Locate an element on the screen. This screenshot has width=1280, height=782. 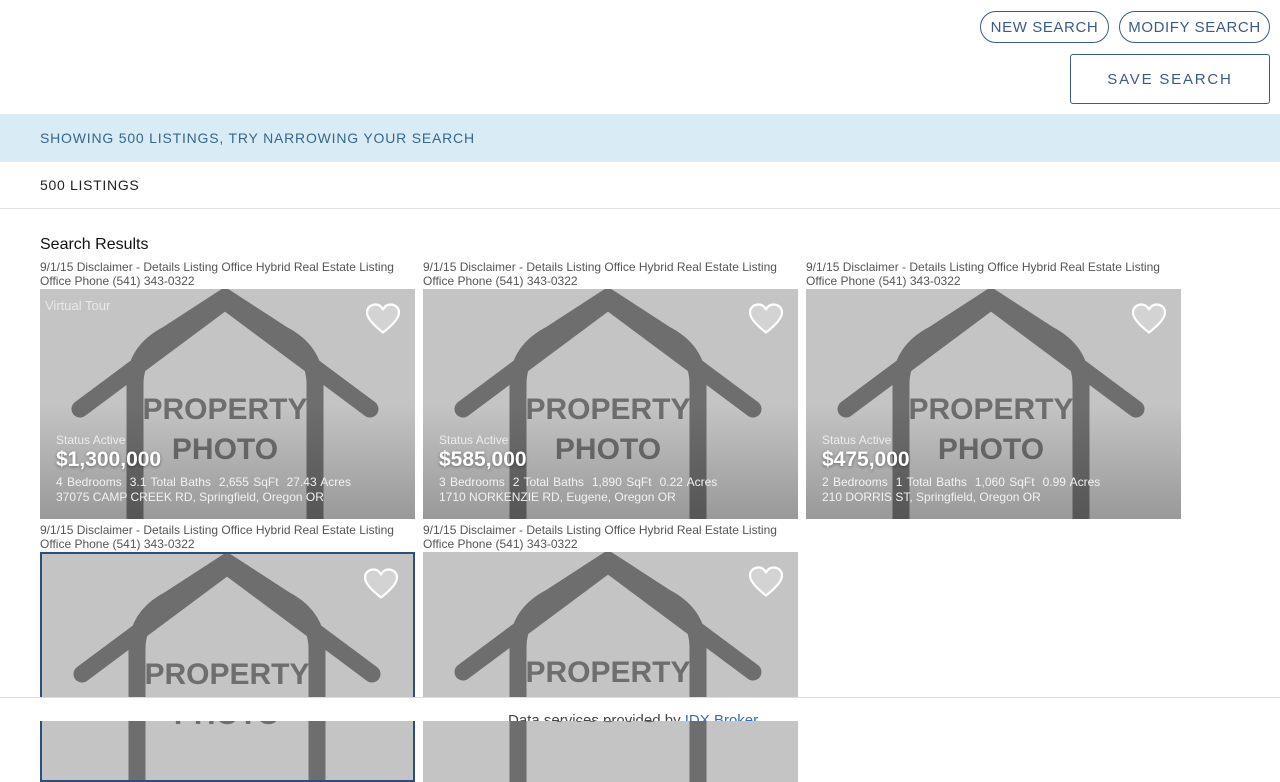
virtual-tour-link: Virtual Tour is located at coordinates (77, 305).